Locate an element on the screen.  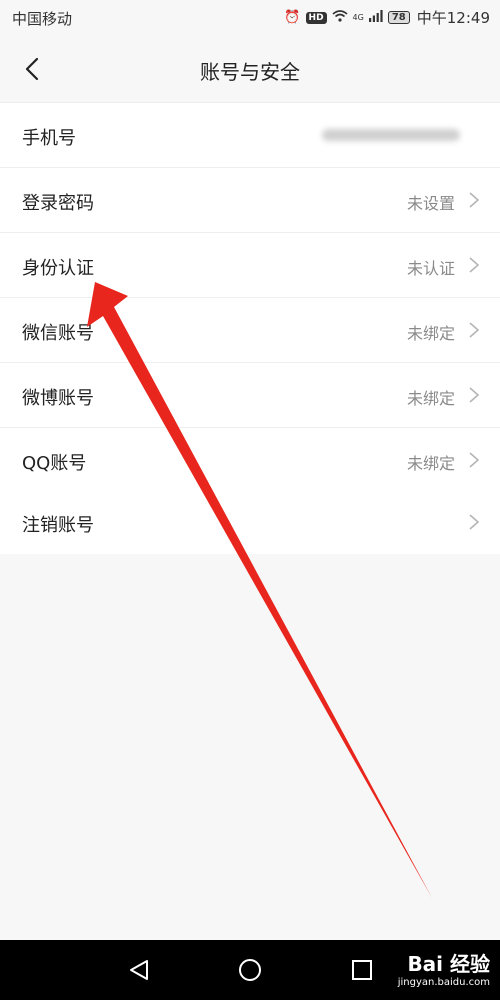
alarm-icon: ⏰ is located at coordinates (292, 17).